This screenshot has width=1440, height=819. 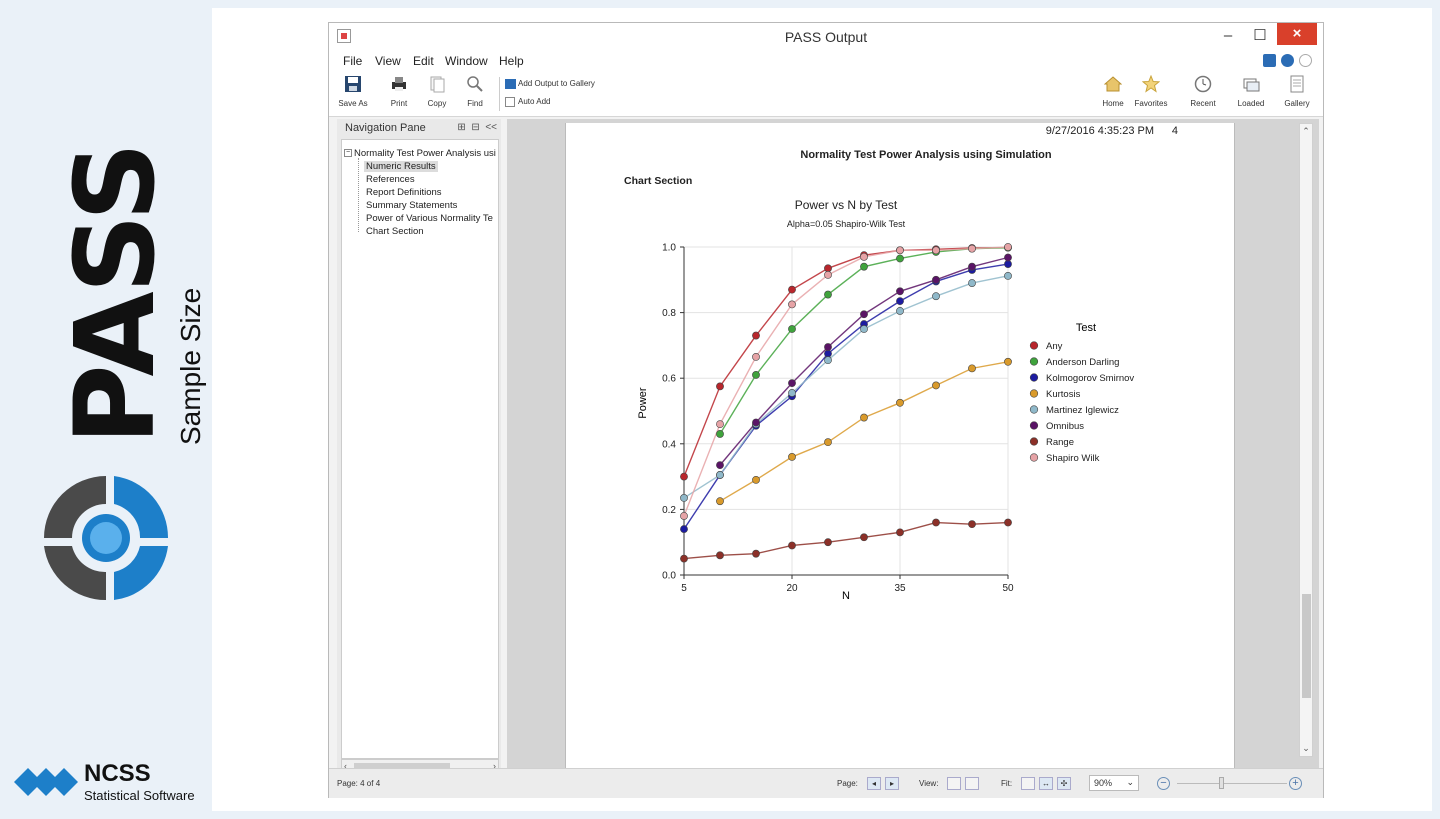 What do you see at coordinates (1306, 646) in the screenshot?
I see `document-scroll-thumb` at bounding box center [1306, 646].